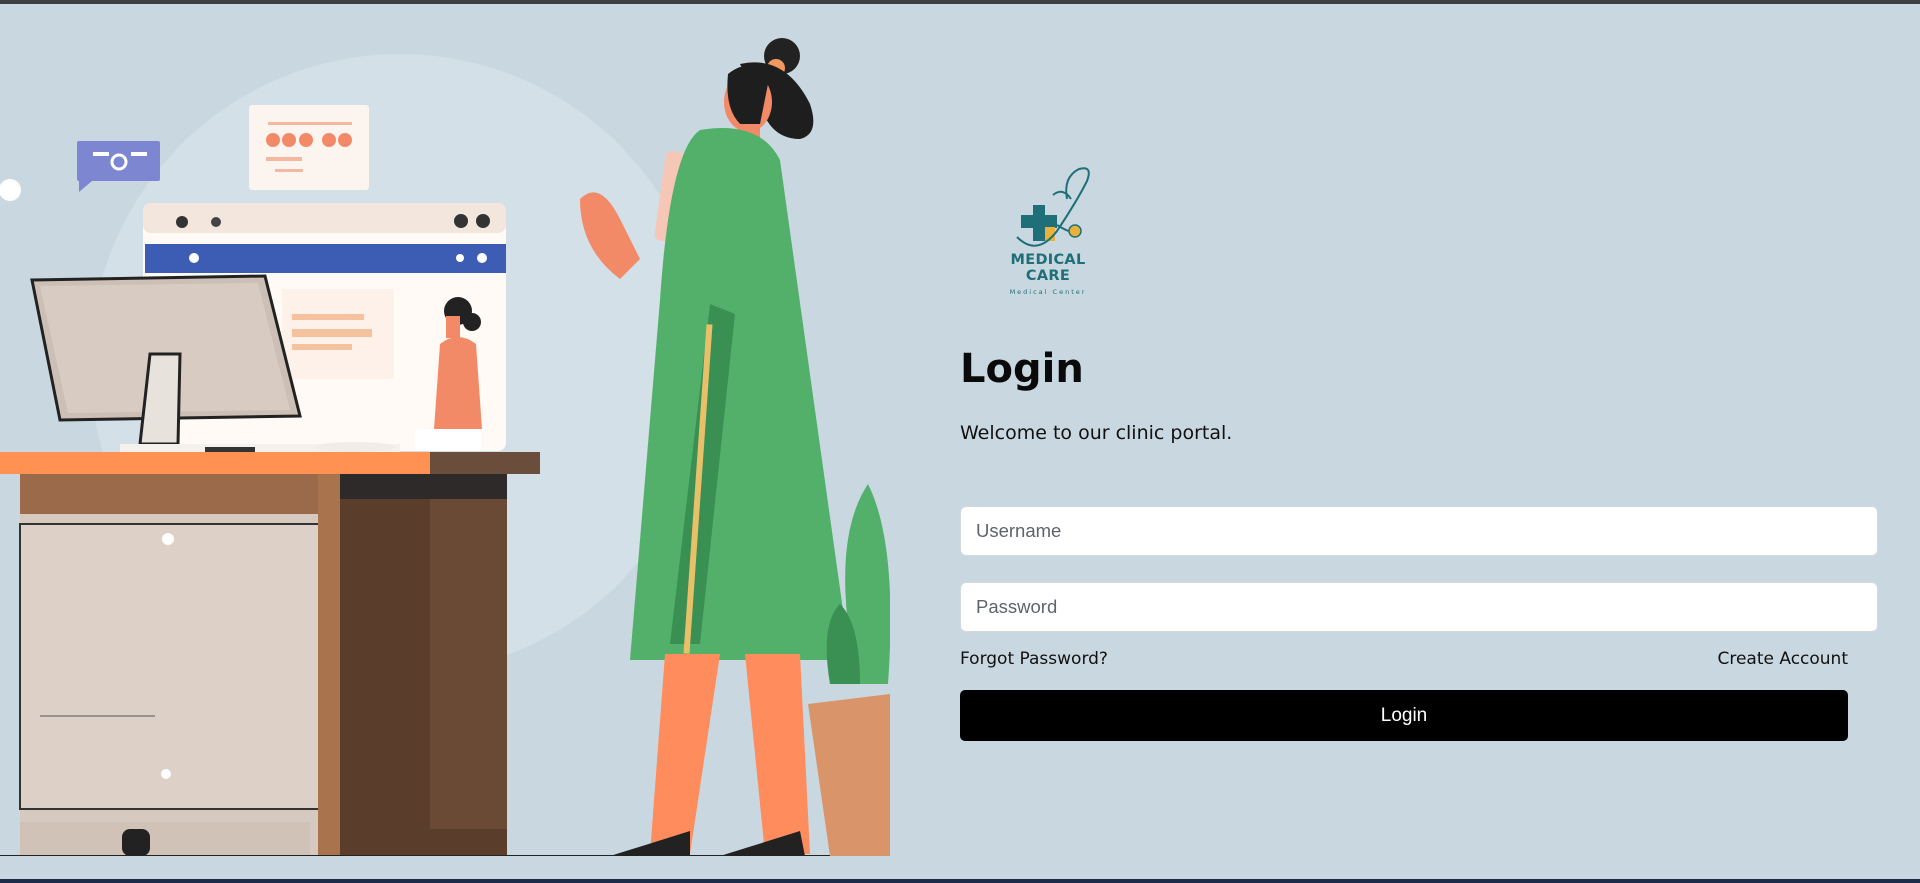 The height and width of the screenshot is (883, 1920). Describe the element at coordinates (1048, 268) in the screenshot. I see `brand-name: MEDICAL CARE` at that location.